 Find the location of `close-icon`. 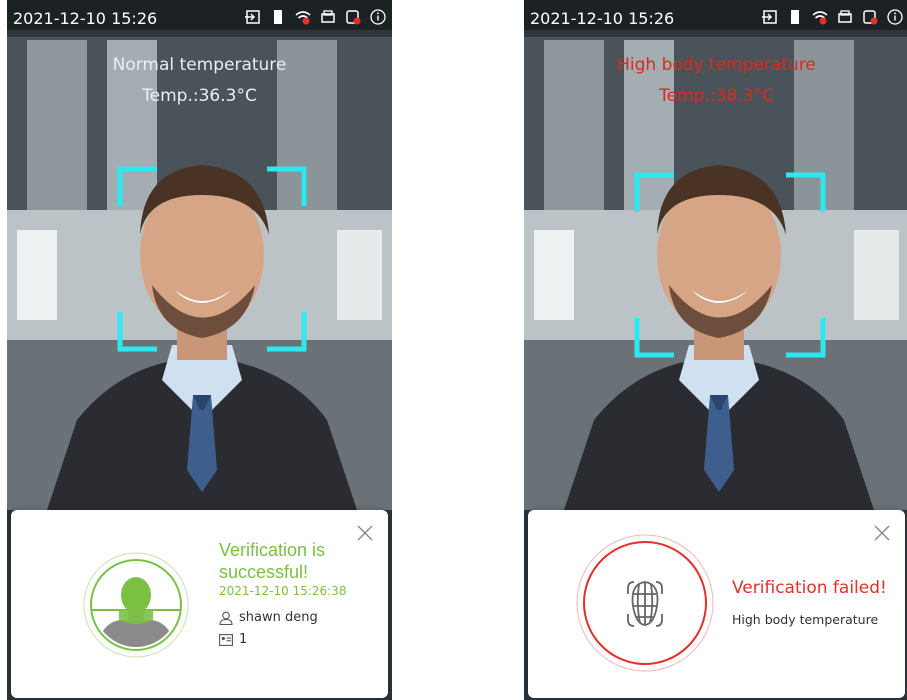

close-icon is located at coordinates (882, 533).